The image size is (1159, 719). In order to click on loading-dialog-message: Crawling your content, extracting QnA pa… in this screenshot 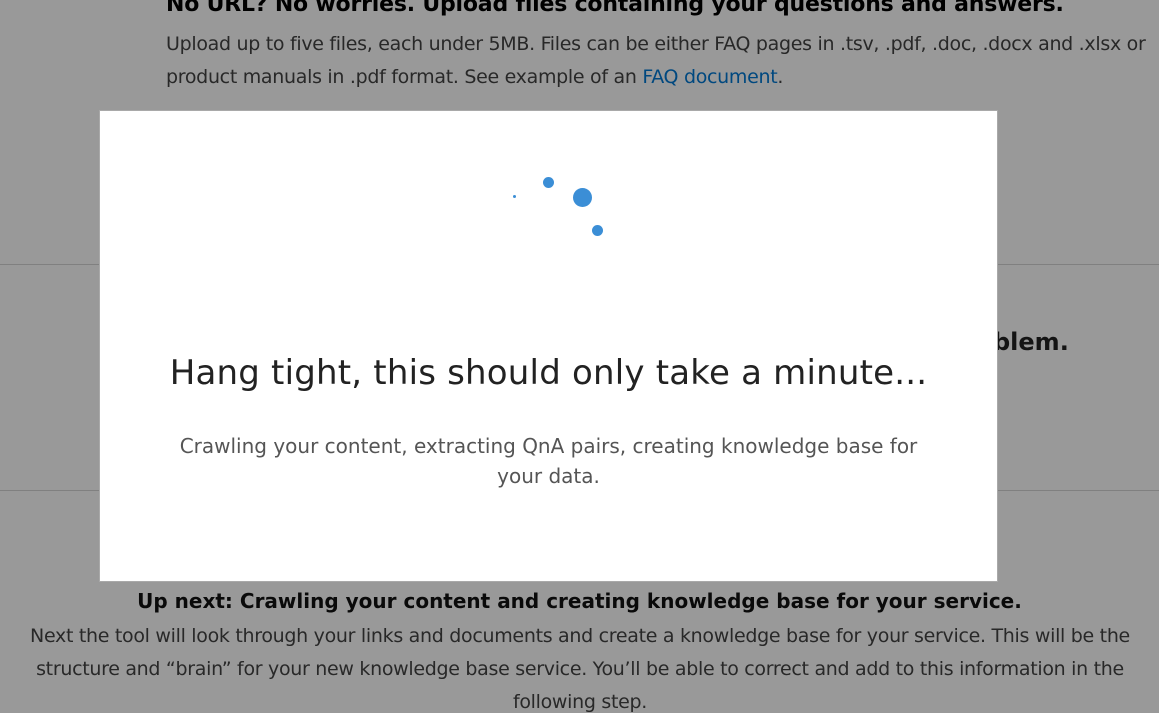, I will do `click(548, 461)`.